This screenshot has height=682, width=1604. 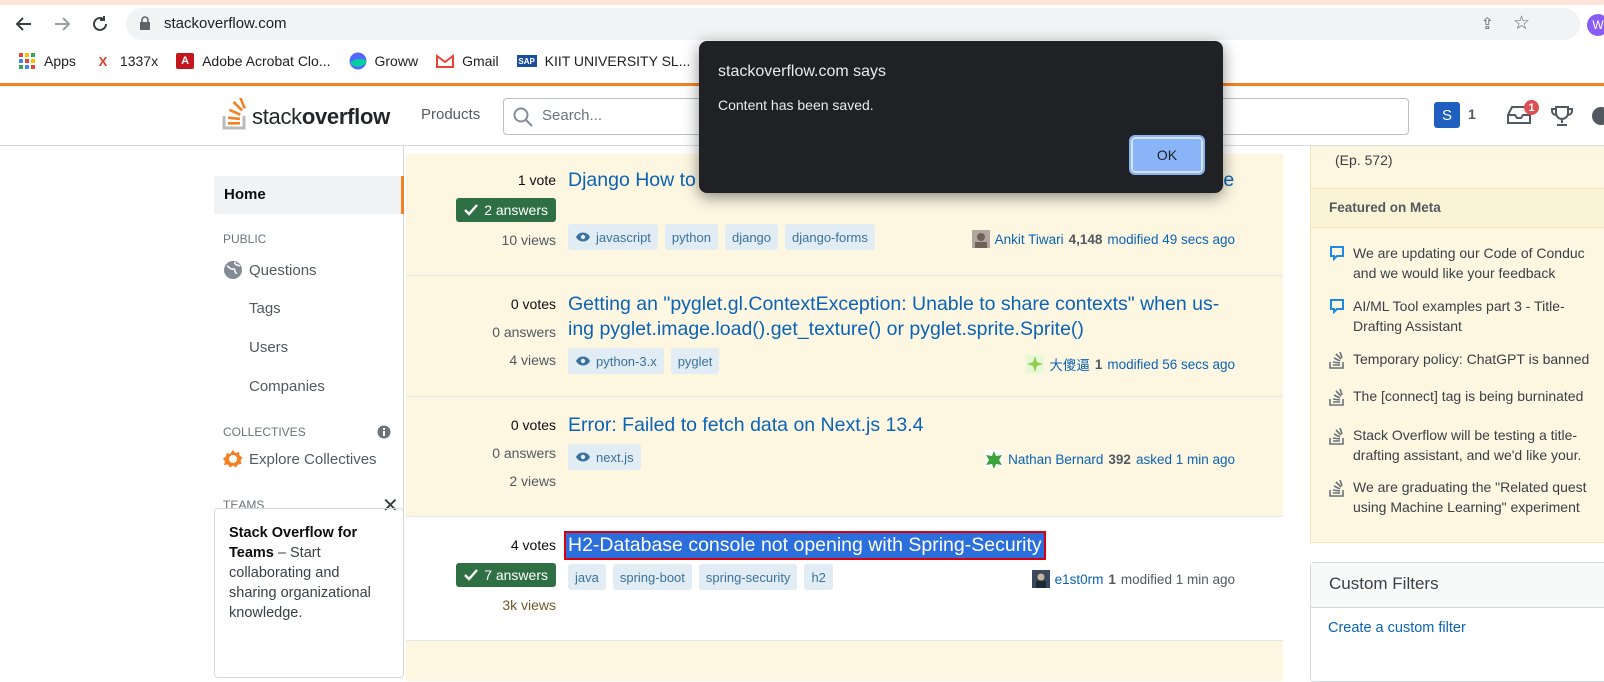 What do you see at coordinates (1029, 239) in the screenshot?
I see `owner-name: Ankit Tiwari` at bounding box center [1029, 239].